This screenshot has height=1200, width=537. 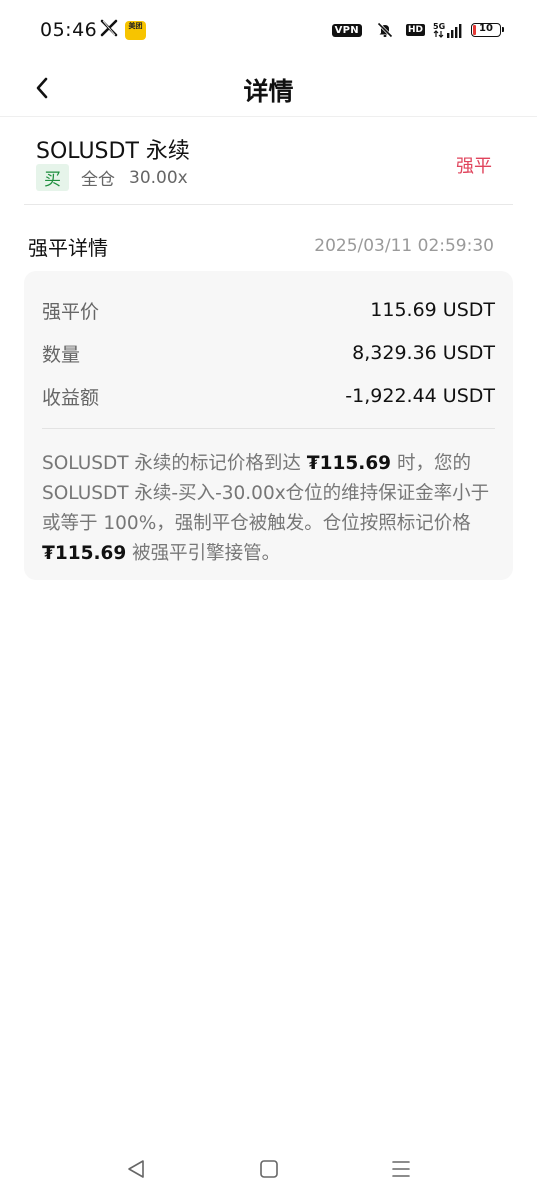 What do you see at coordinates (268, 204) in the screenshot?
I see `header-divider` at bounding box center [268, 204].